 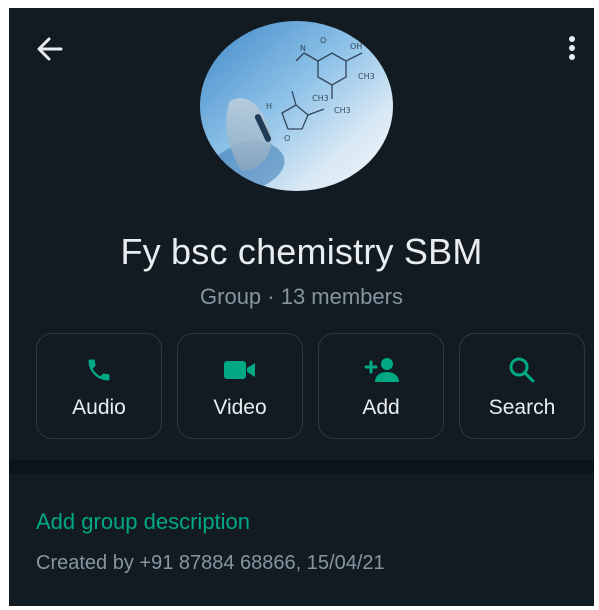 I want to click on more-options-icon, so click(x=572, y=49).